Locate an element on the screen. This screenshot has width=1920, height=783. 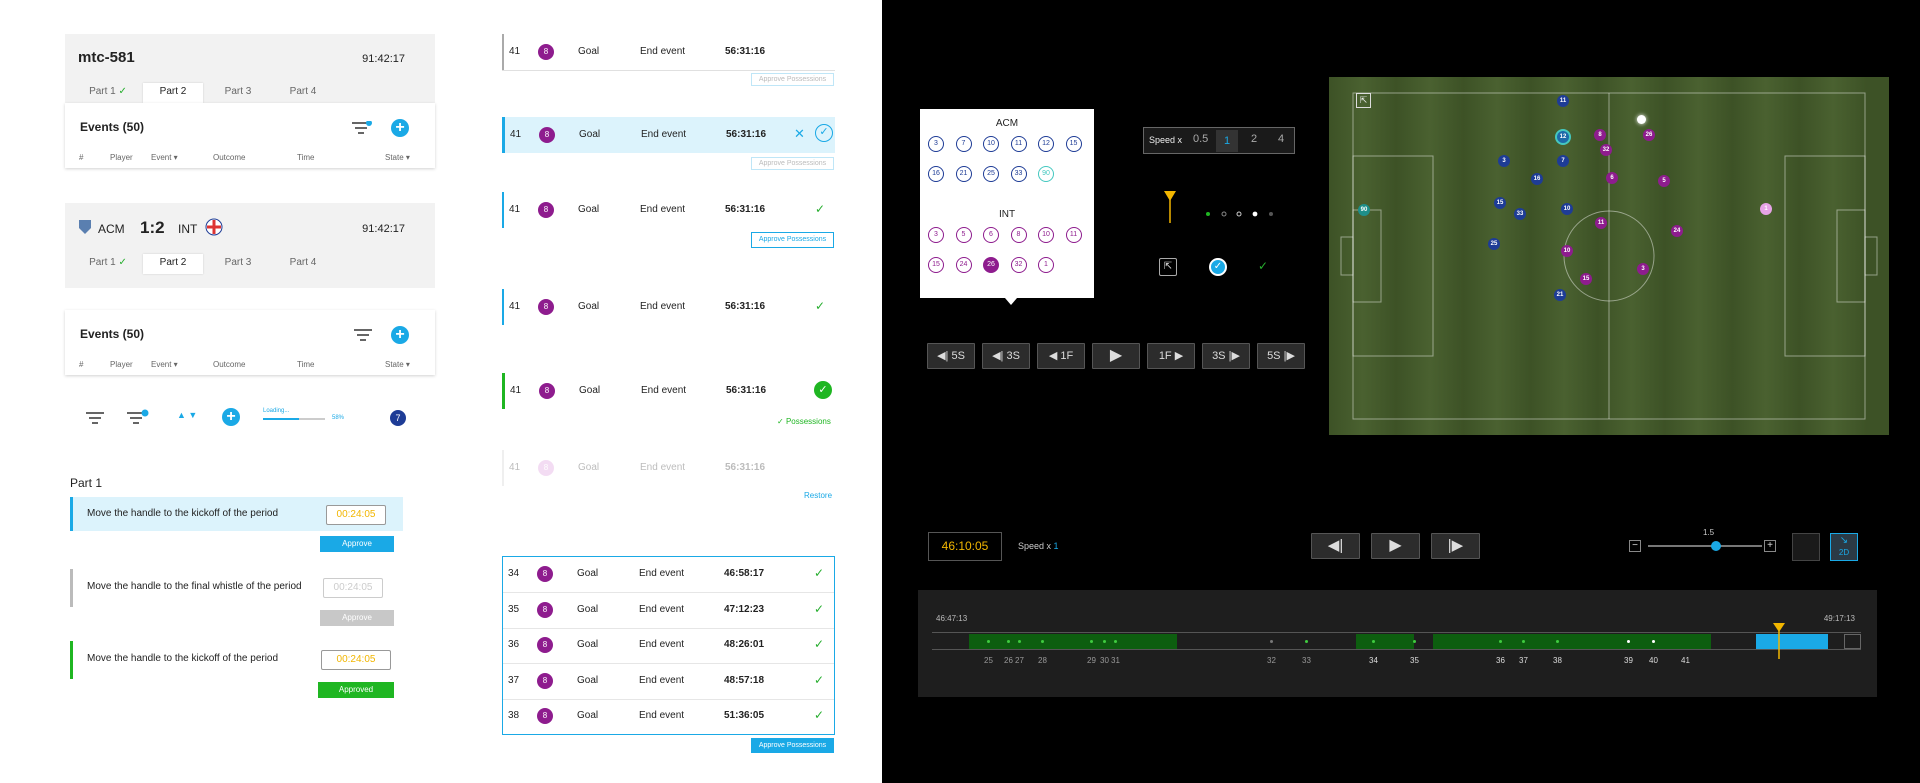
check-circle-icon: ✓ is located at coordinates (1218, 267).